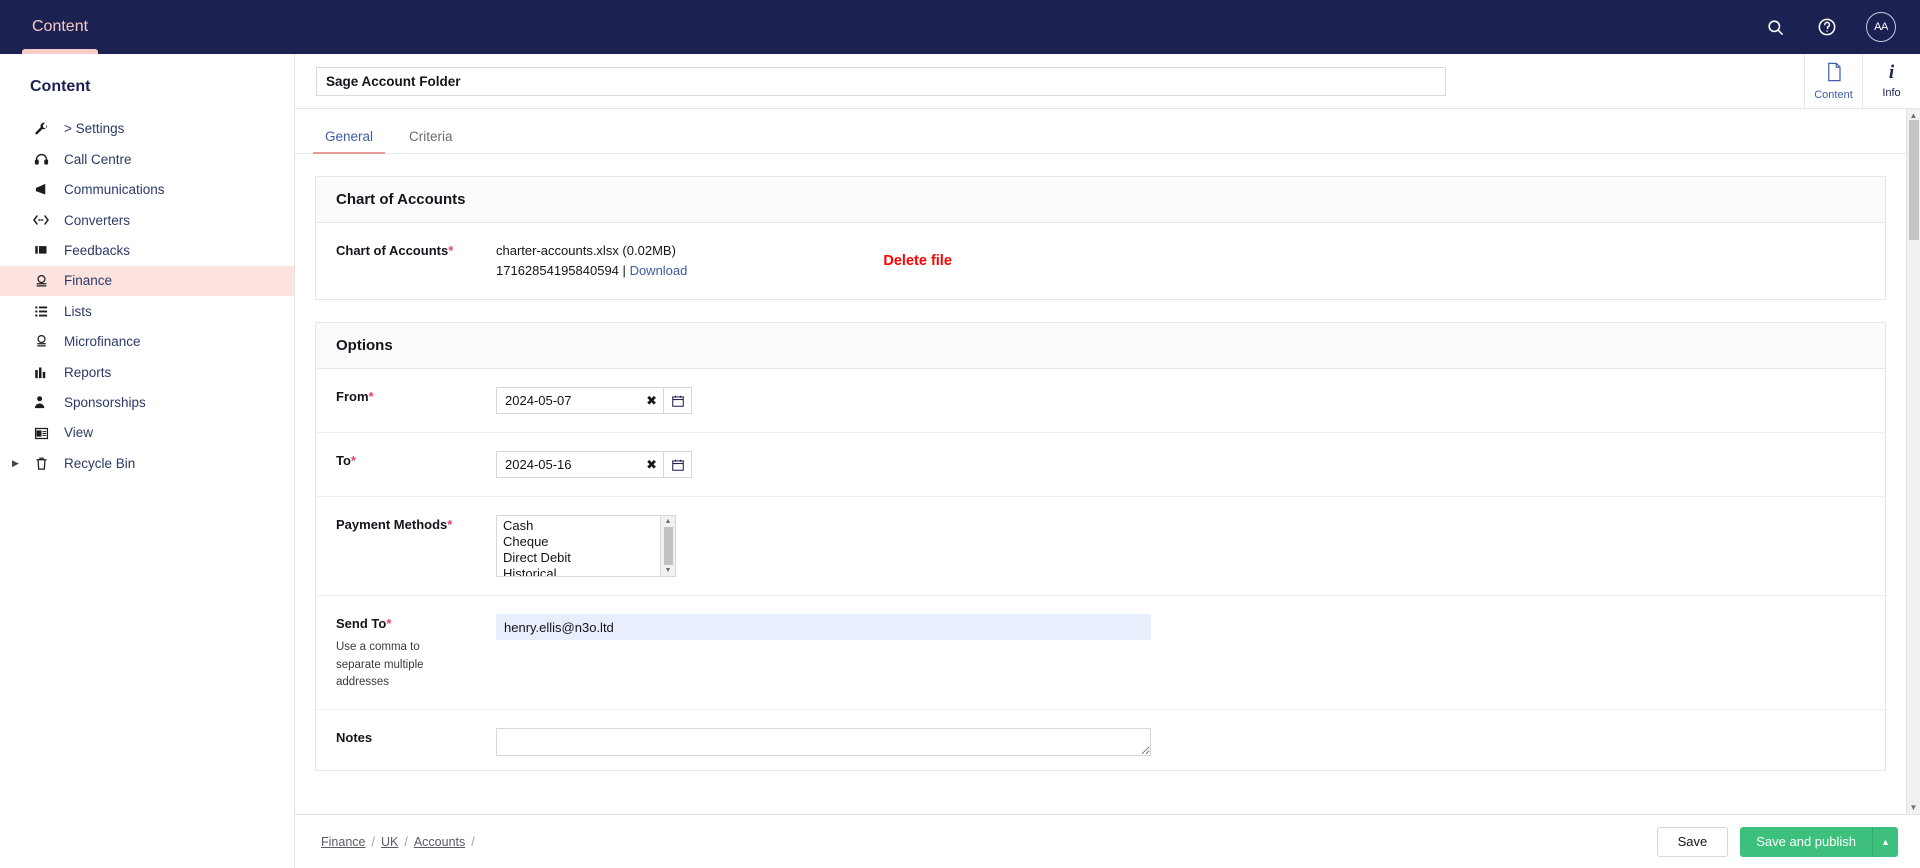  I want to click on payment-method-option: Historical, so click(581, 571).